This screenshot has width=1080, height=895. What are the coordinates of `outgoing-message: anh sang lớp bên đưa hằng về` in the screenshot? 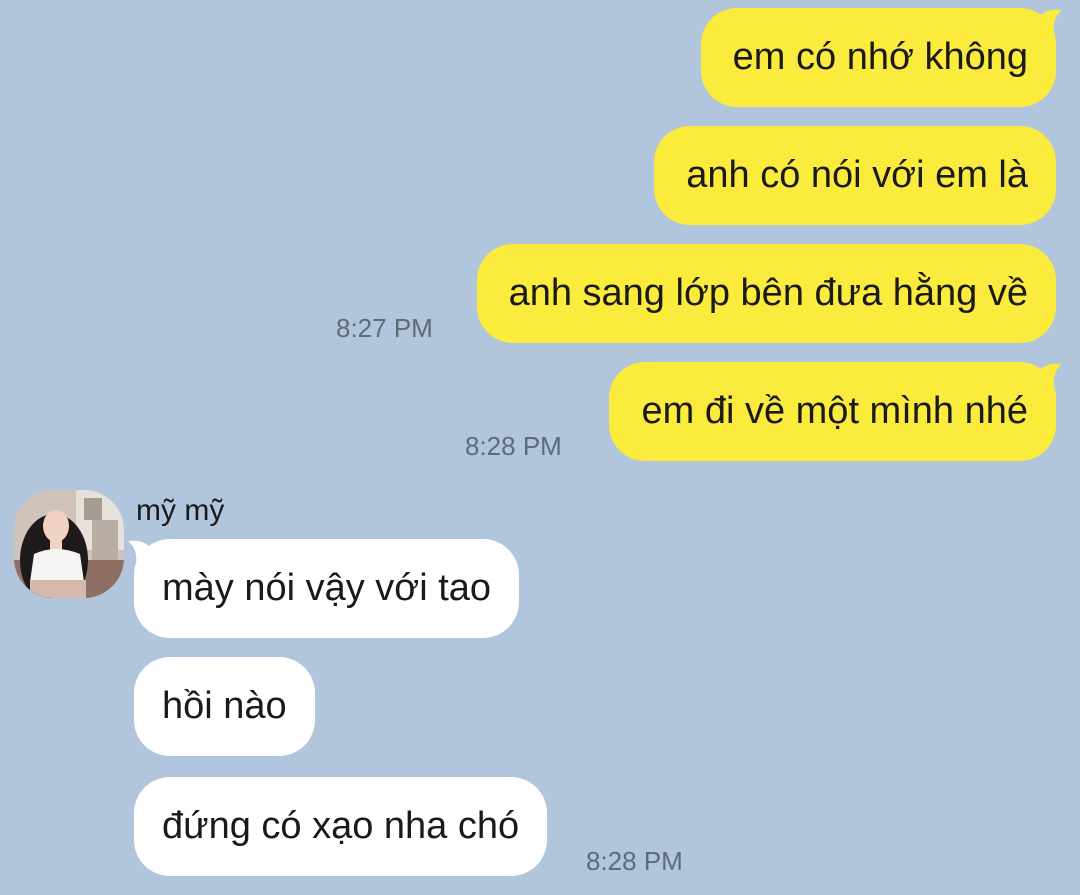 It's located at (766, 293).